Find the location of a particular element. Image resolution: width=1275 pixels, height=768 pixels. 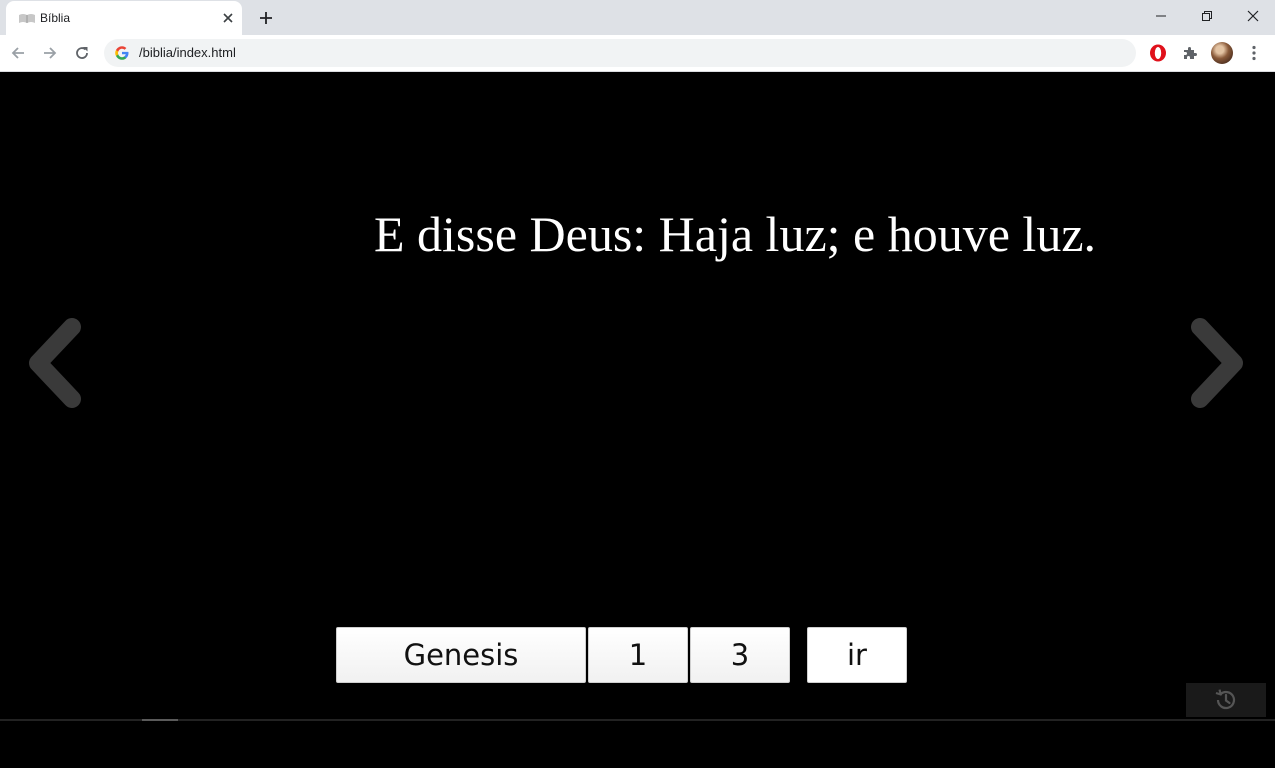

tab-close-icon is located at coordinates (228, 18).